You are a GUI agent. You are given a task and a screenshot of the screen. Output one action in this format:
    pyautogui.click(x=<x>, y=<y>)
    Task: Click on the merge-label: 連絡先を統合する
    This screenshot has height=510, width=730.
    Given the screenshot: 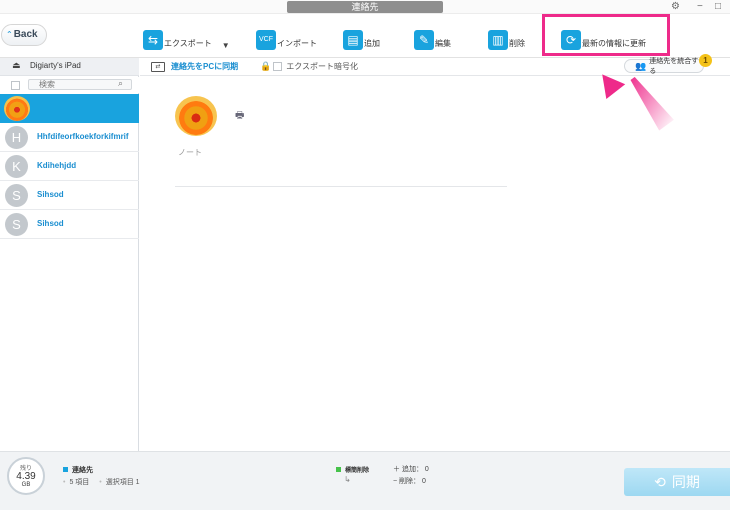 What is the action you would take?
    pyautogui.click(x=674, y=66)
    